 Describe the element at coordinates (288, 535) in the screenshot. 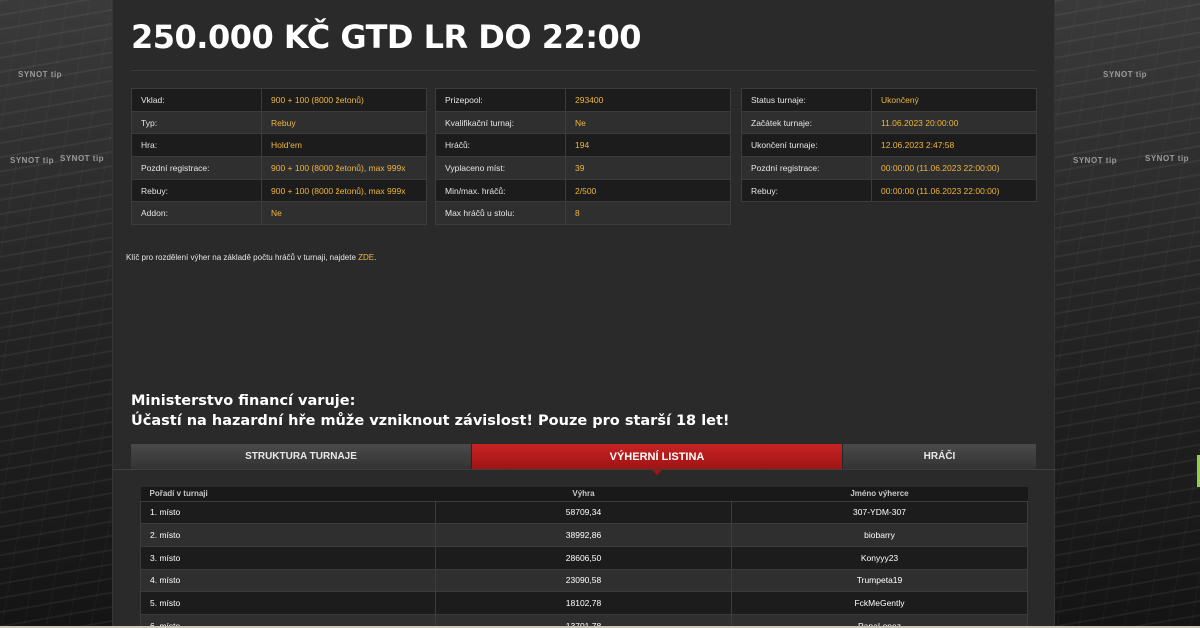

I see `cell-rank: 2. místo` at that location.